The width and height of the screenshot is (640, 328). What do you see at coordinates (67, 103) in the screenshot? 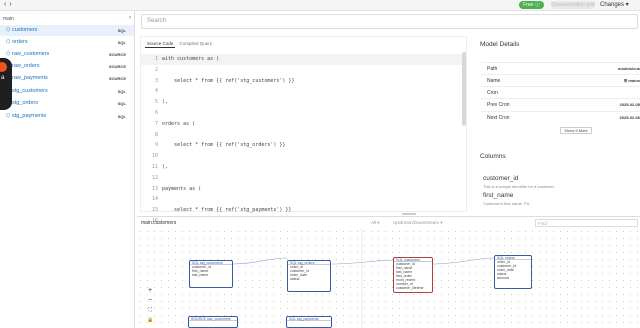
I see `sidebar-item: ⬡stg_ordersSQL` at bounding box center [67, 103].